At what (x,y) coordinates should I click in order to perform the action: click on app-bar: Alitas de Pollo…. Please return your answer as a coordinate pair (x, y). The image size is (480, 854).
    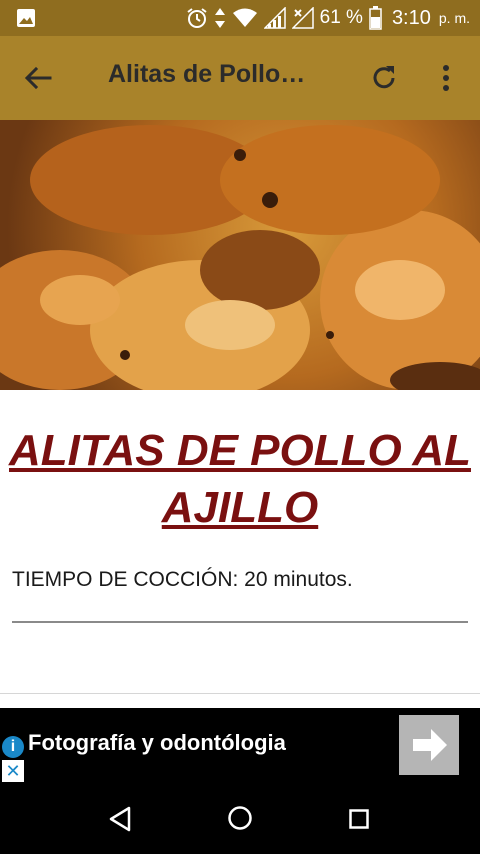
    Looking at the image, I should click on (240, 78).